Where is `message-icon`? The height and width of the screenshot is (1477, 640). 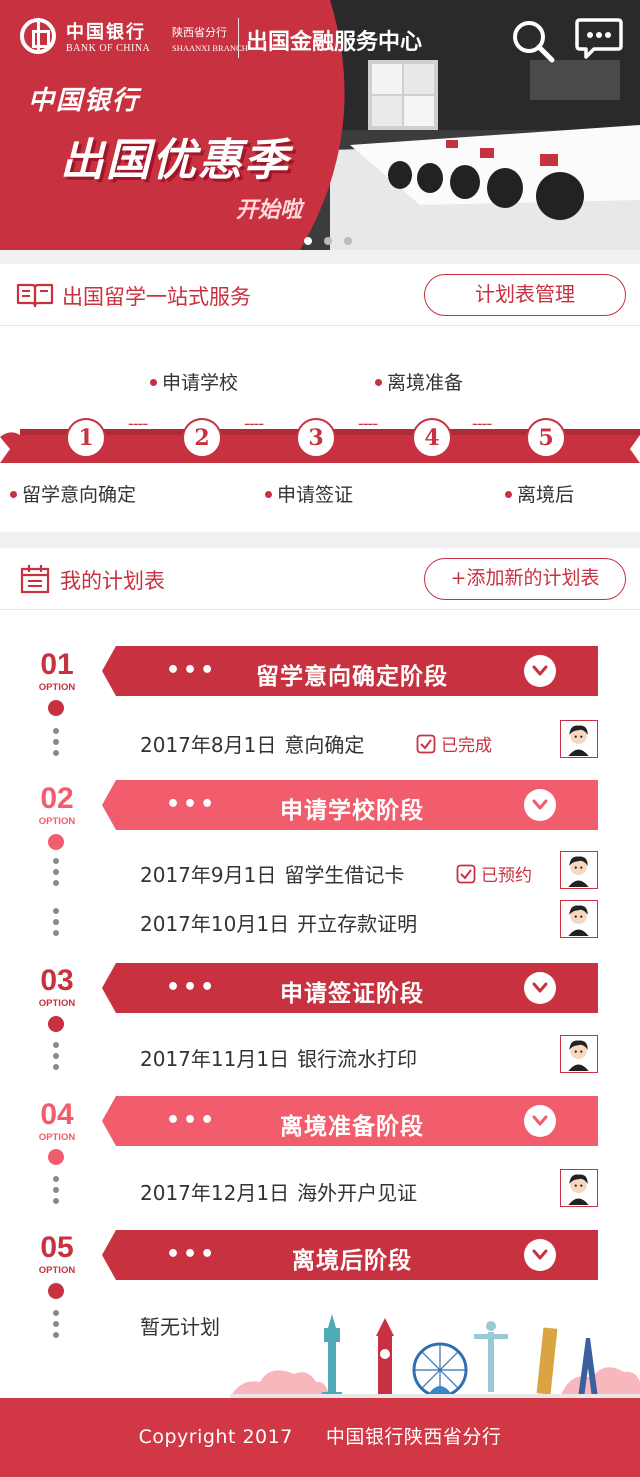
message-icon is located at coordinates (599, 38).